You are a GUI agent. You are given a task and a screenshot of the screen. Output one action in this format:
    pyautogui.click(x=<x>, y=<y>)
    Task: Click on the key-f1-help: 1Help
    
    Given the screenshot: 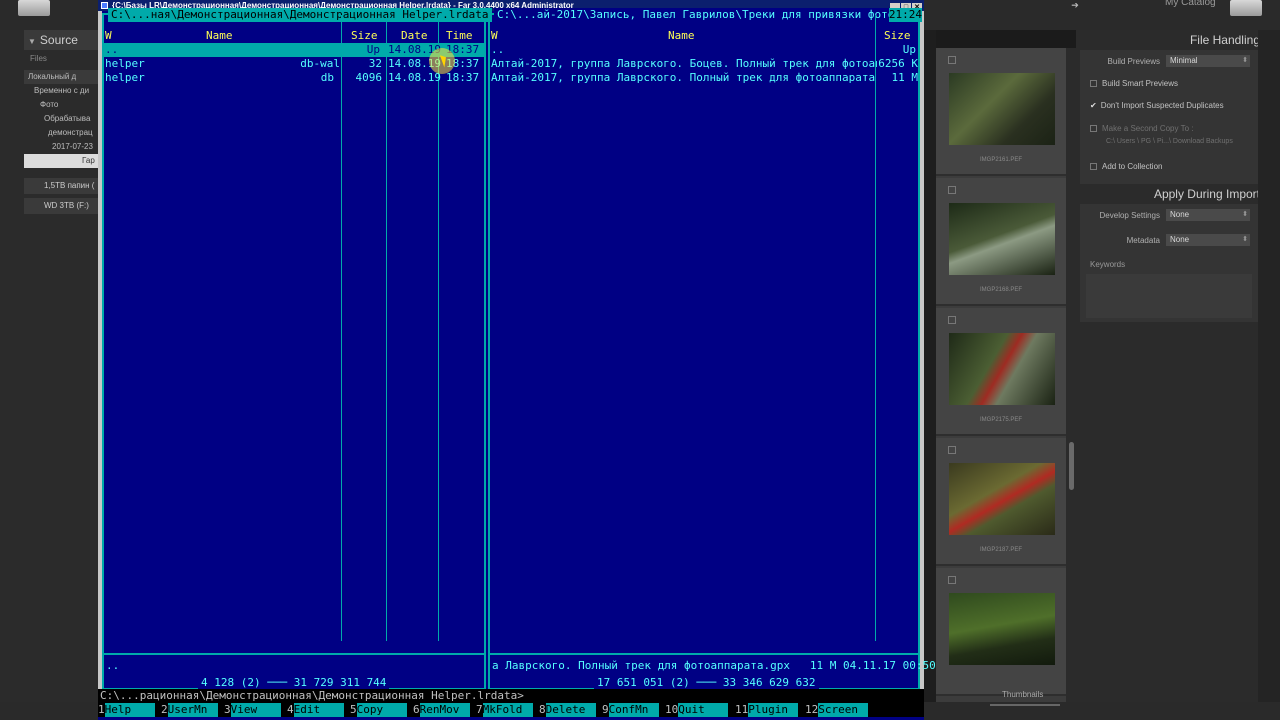 What is the action you would take?
    pyautogui.click(x=126, y=710)
    